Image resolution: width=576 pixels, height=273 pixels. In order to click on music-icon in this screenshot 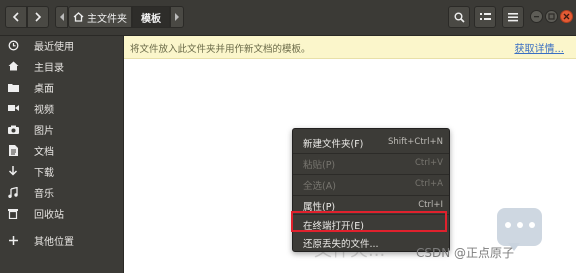, I will do `click(13, 192)`.